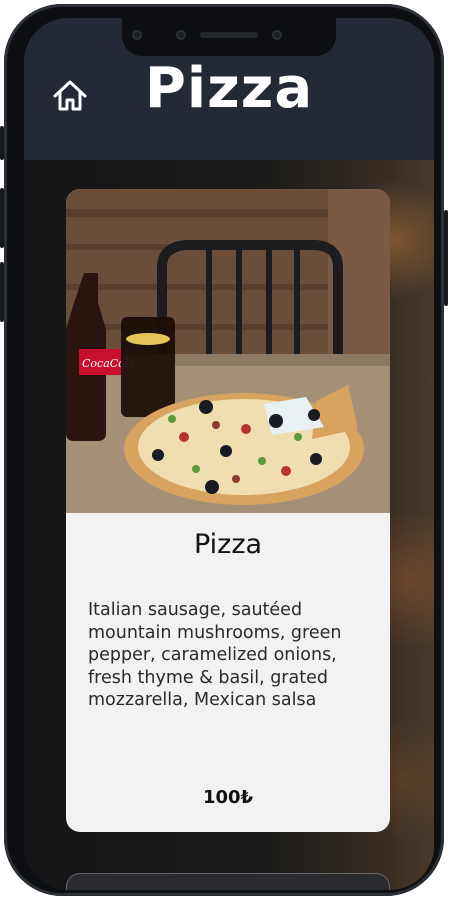 The image size is (451, 900). Describe the element at coordinates (229, 88) in the screenshot. I see `page-title: Pizza` at that location.